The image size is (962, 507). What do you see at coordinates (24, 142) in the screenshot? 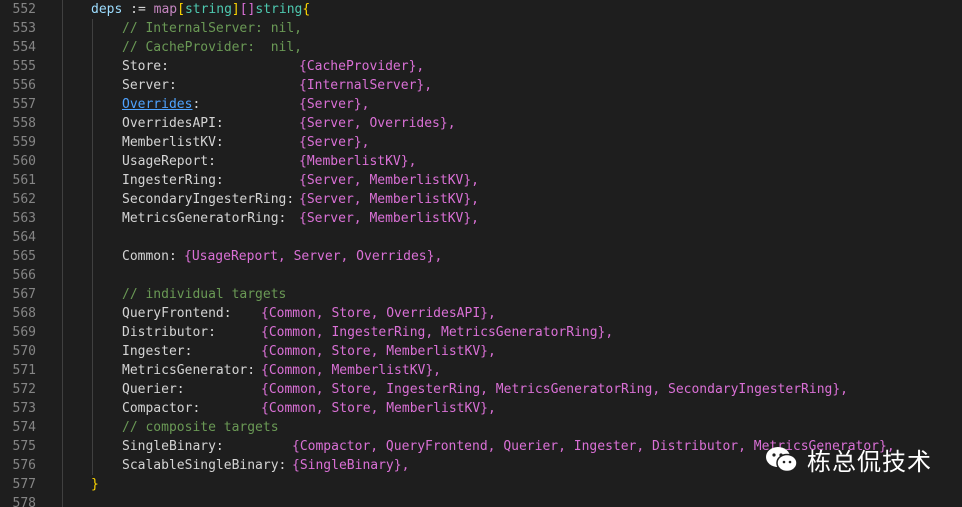
I see `line-number: 559` at bounding box center [24, 142].